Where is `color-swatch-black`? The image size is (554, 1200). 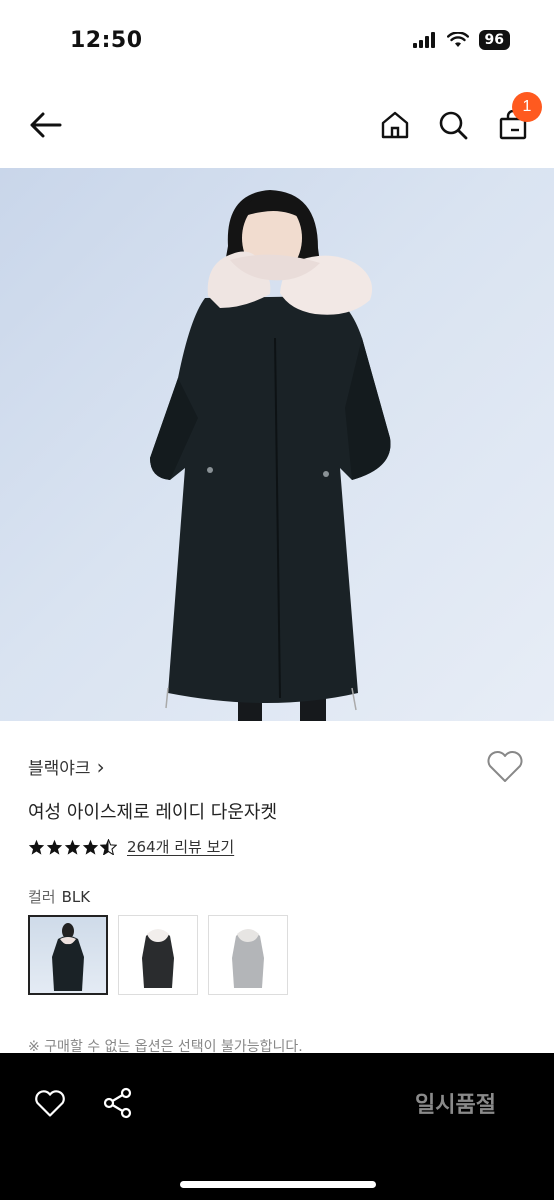 color-swatch-black is located at coordinates (68, 955).